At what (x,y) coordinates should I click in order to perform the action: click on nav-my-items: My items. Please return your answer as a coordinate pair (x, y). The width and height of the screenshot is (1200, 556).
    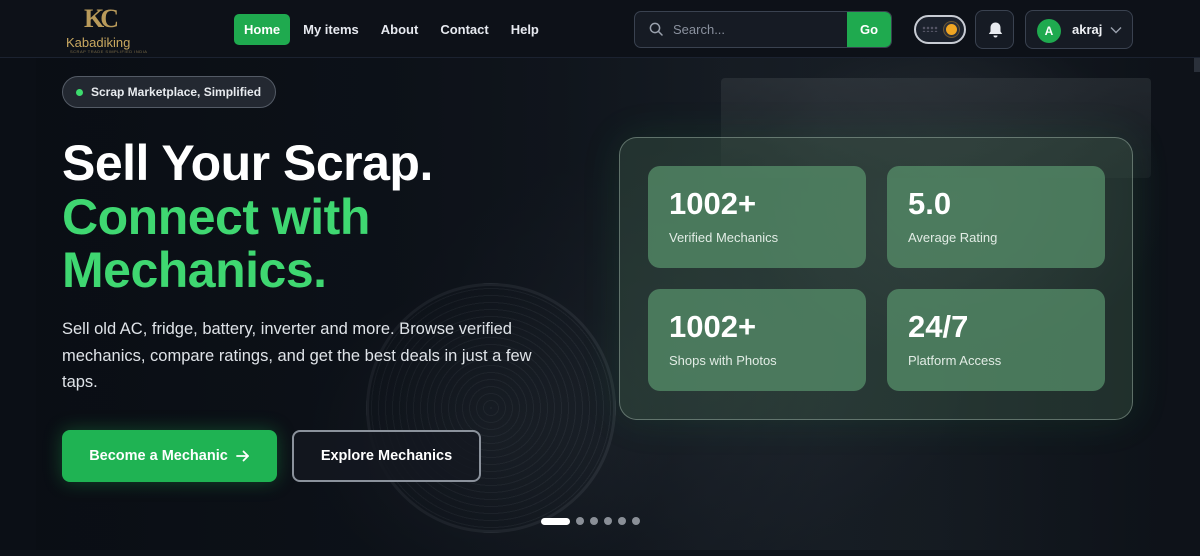
    Looking at the image, I should click on (331, 29).